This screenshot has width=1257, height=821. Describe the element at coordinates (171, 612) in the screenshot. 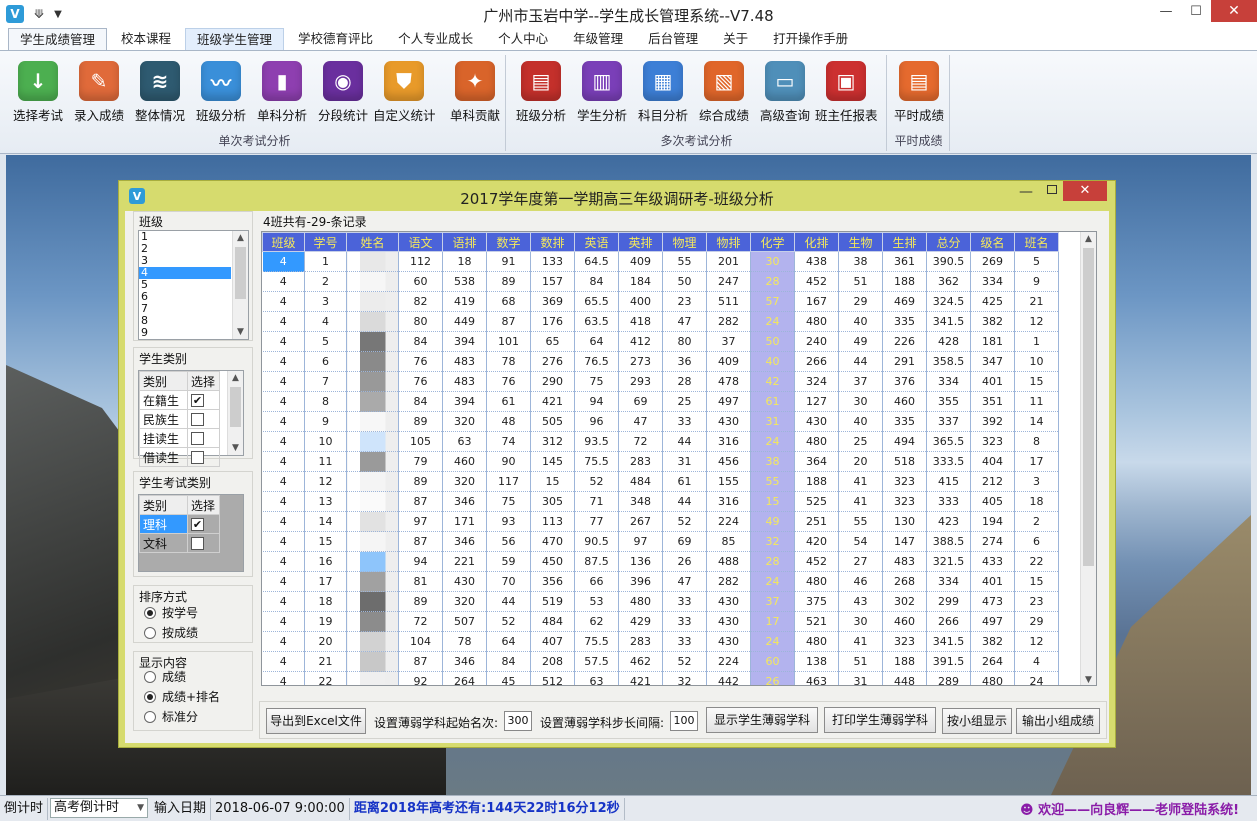

I see `sort-option: 按学号` at that location.